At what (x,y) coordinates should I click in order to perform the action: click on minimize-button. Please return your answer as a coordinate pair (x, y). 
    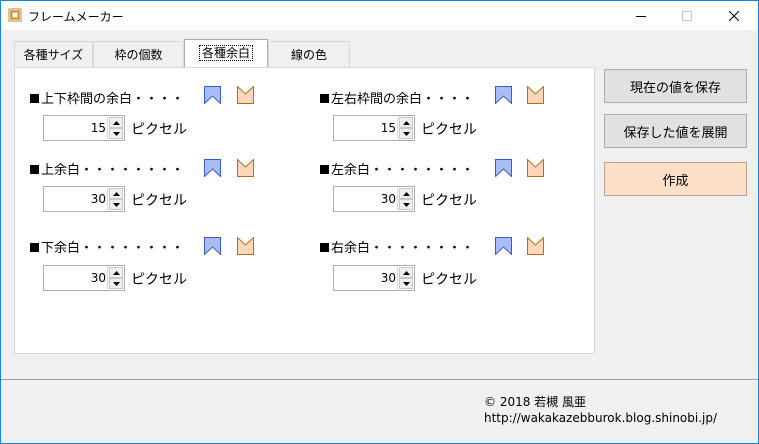
    Looking at the image, I should click on (641, 15).